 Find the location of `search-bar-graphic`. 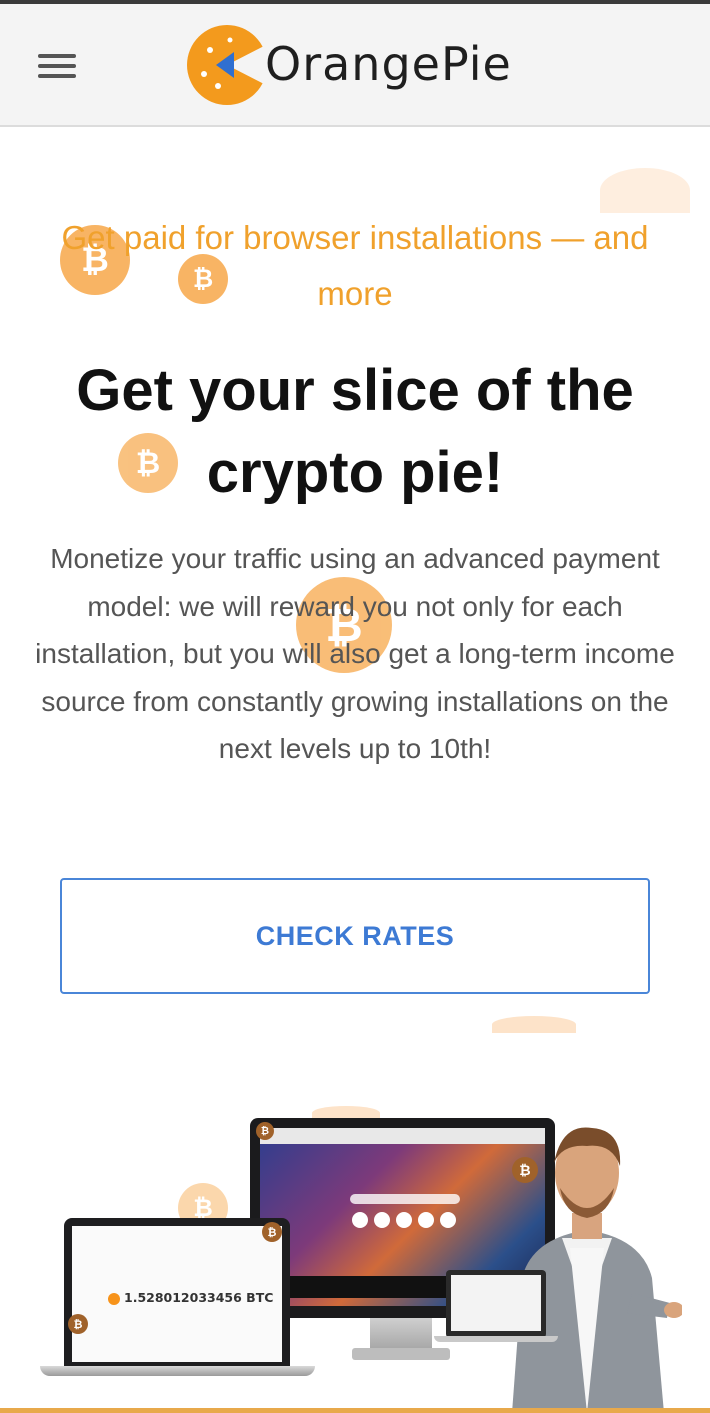

search-bar-graphic is located at coordinates (405, 1199).